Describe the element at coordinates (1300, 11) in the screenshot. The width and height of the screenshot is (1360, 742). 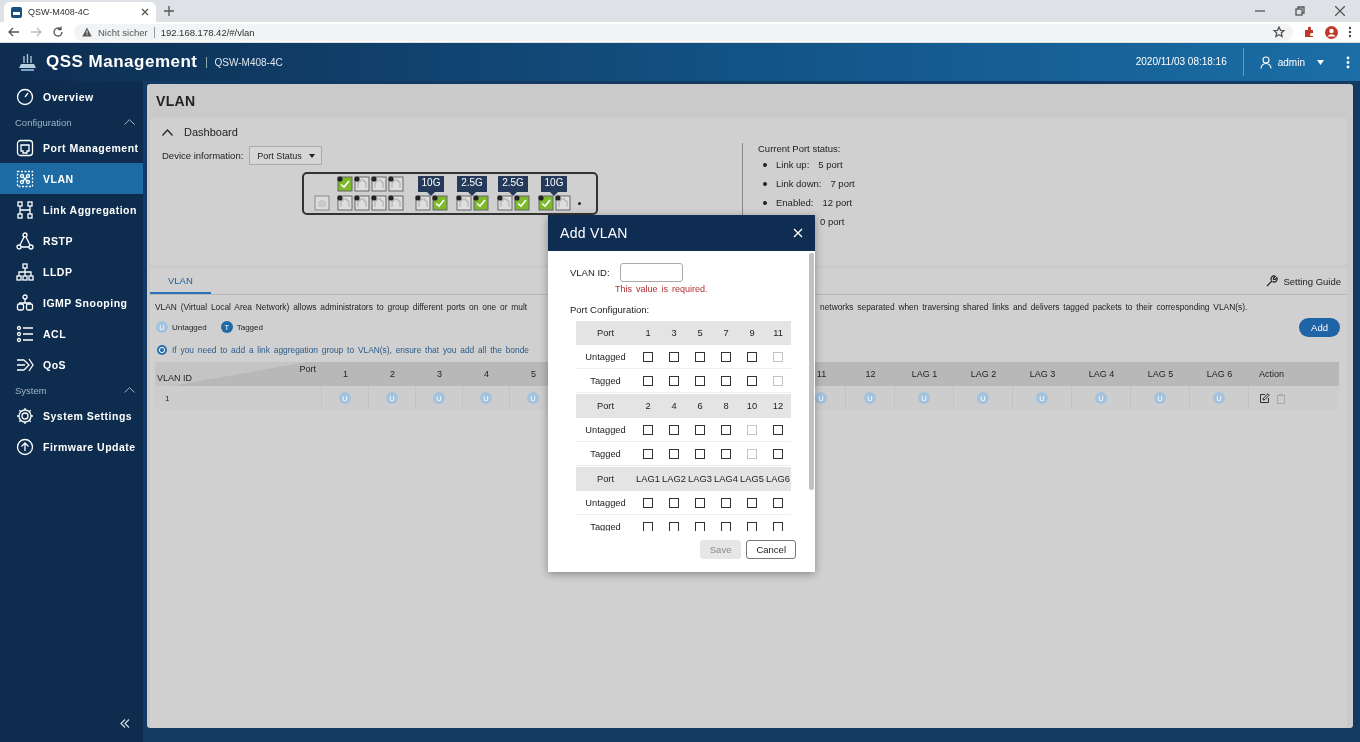
I see `restore-icon` at that location.